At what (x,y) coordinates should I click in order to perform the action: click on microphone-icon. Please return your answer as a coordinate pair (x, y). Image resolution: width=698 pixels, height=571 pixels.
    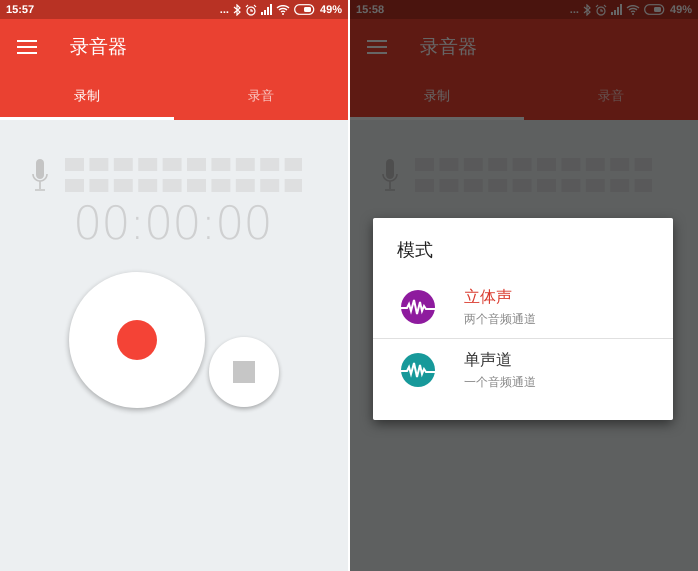
    Looking at the image, I should click on (40, 175).